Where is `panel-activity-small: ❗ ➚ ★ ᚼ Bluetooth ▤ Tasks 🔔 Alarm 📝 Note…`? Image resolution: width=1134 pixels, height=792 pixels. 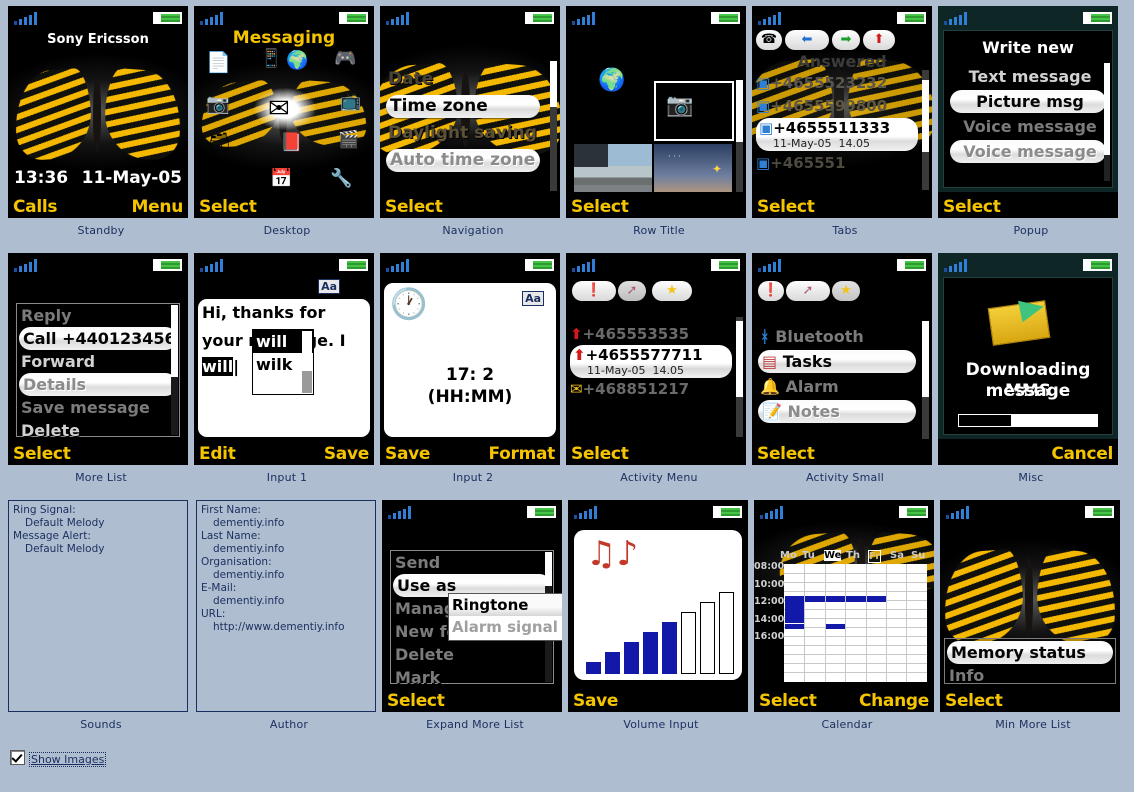 panel-activity-small: ❗ ➚ ★ ᚼ Bluetooth ▤ Tasks 🔔 Alarm 📝 Note… is located at coordinates (845, 368).